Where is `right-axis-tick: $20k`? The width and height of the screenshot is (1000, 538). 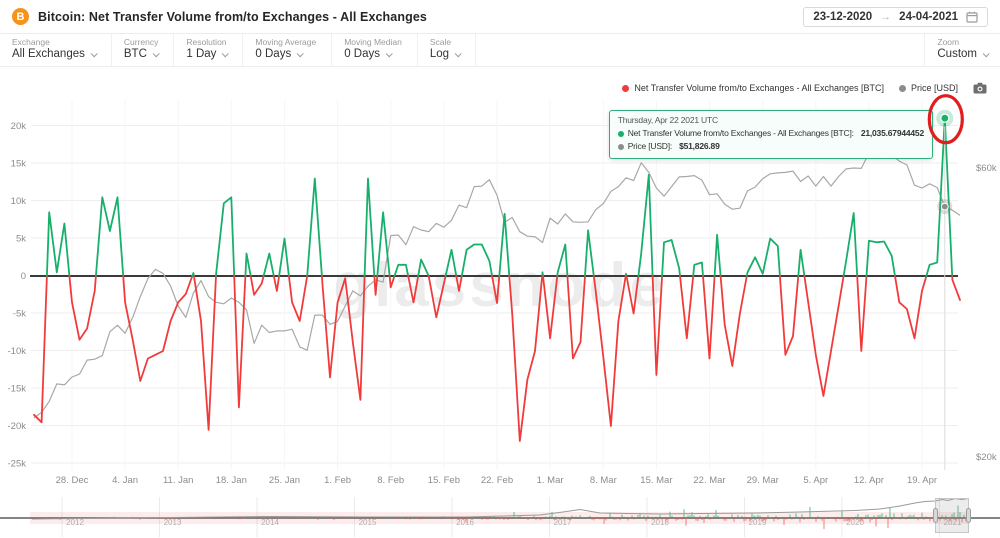 right-axis-tick: $20k is located at coordinates (986, 457).